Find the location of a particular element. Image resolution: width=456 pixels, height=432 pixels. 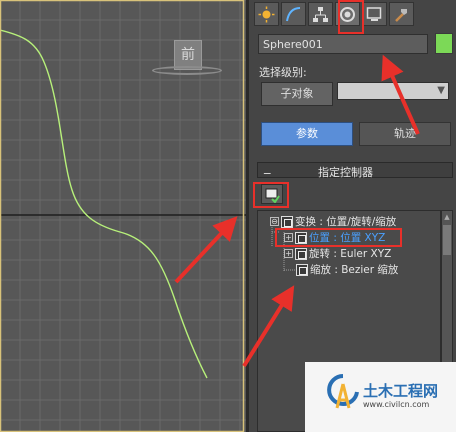

tab-utilities is located at coordinates (401, 14).